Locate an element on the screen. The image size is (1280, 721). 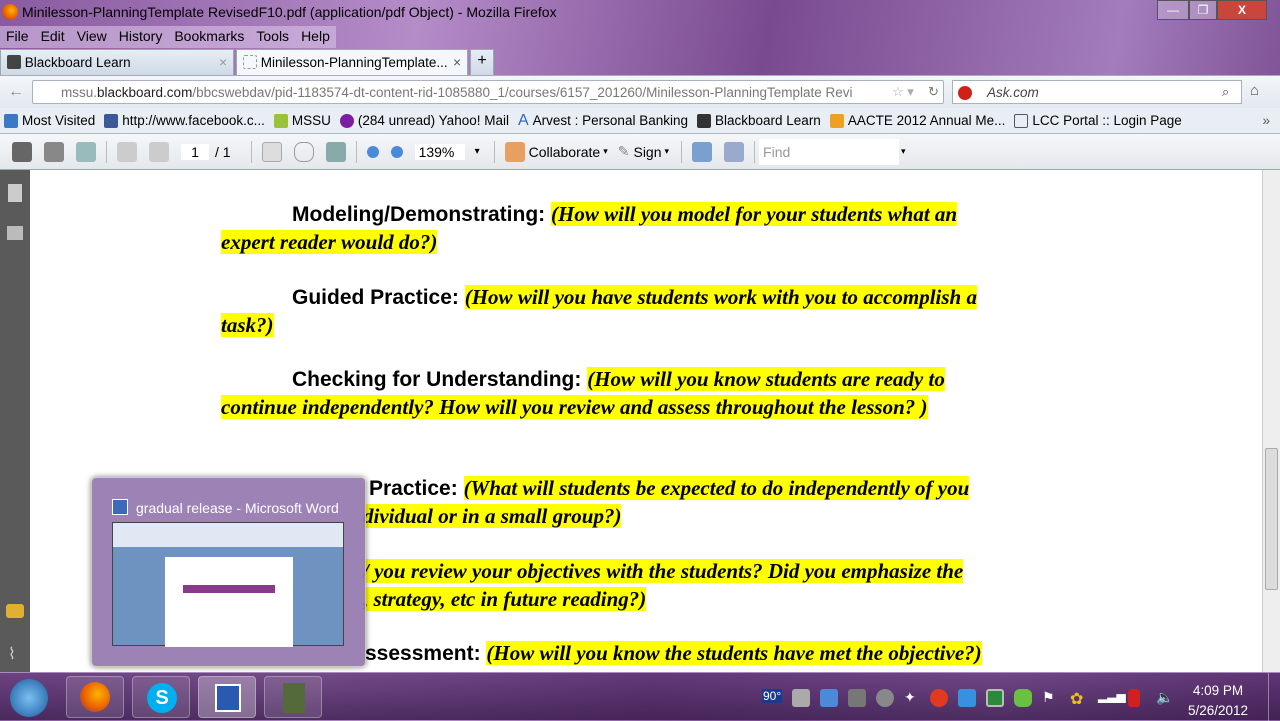
pin-icon: ✦ is located at coordinates (913, 698).